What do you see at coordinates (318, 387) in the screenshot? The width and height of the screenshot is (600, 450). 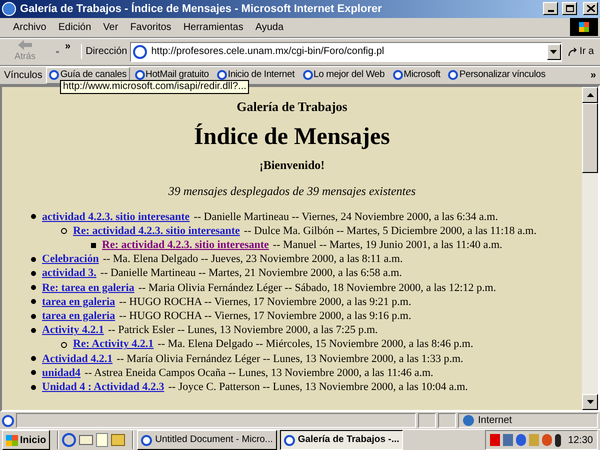 I see `message-details: -- Joyce C. Patterson -- Lunes, 13 Noviembre 2000, a las 10:04 a.m.` at bounding box center [318, 387].